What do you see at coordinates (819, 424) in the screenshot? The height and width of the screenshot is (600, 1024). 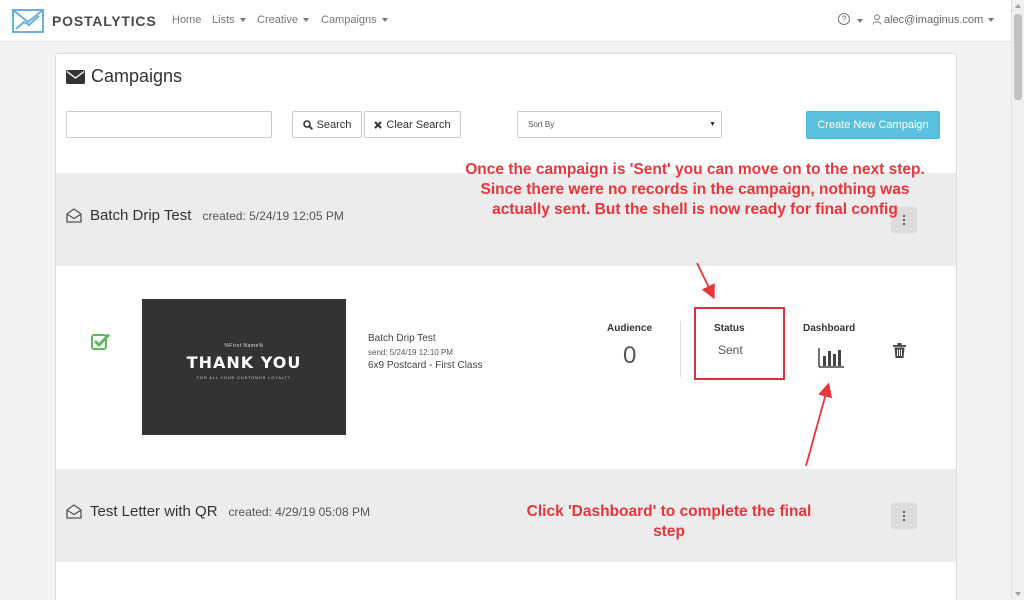 I see `arrow-to-dashboard` at bounding box center [819, 424].